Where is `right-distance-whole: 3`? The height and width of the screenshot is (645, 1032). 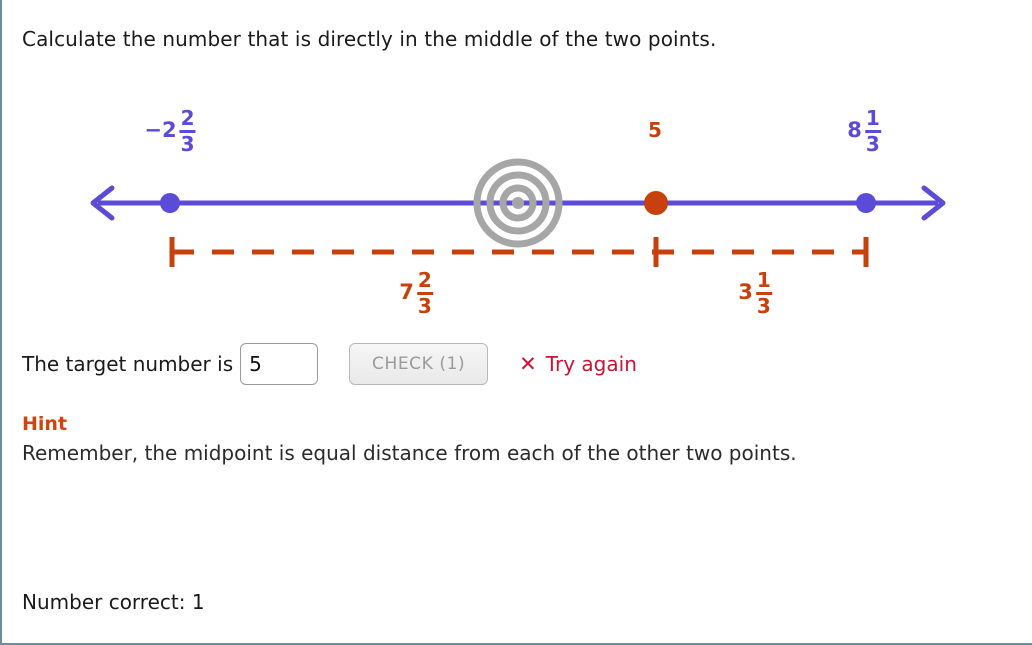 right-distance-whole: 3 is located at coordinates (745, 292).